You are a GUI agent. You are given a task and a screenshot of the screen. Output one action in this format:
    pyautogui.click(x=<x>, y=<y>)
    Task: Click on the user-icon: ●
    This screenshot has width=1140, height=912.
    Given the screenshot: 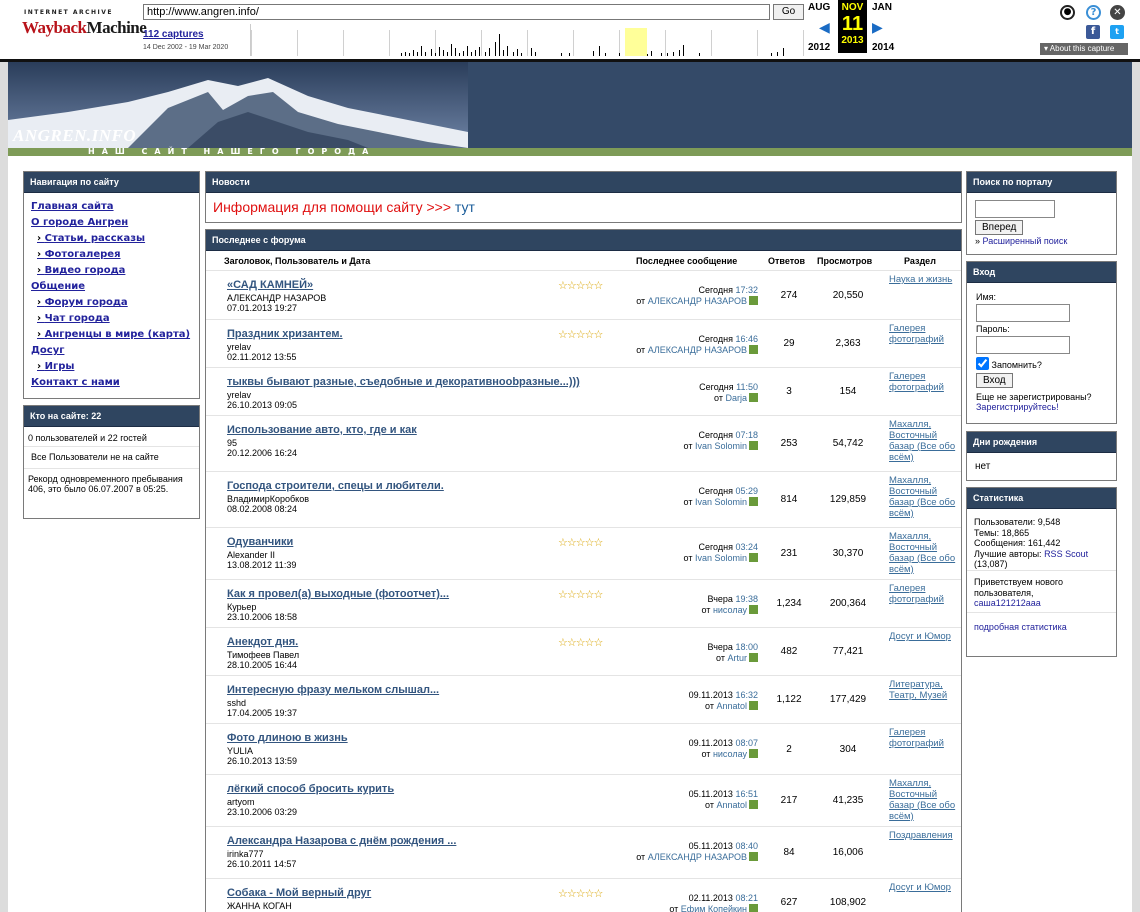 What is the action you would take?
    pyautogui.click(x=1067, y=12)
    